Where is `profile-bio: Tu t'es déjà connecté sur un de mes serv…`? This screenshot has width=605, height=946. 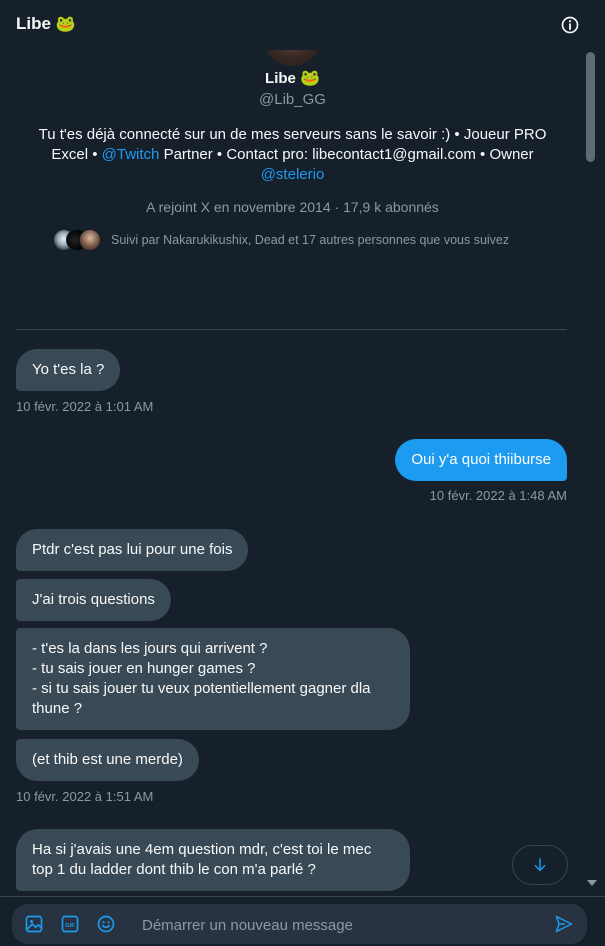
profile-bio: Tu t'es déjà connecté sur un de mes serv… is located at coordinates (292, 155).